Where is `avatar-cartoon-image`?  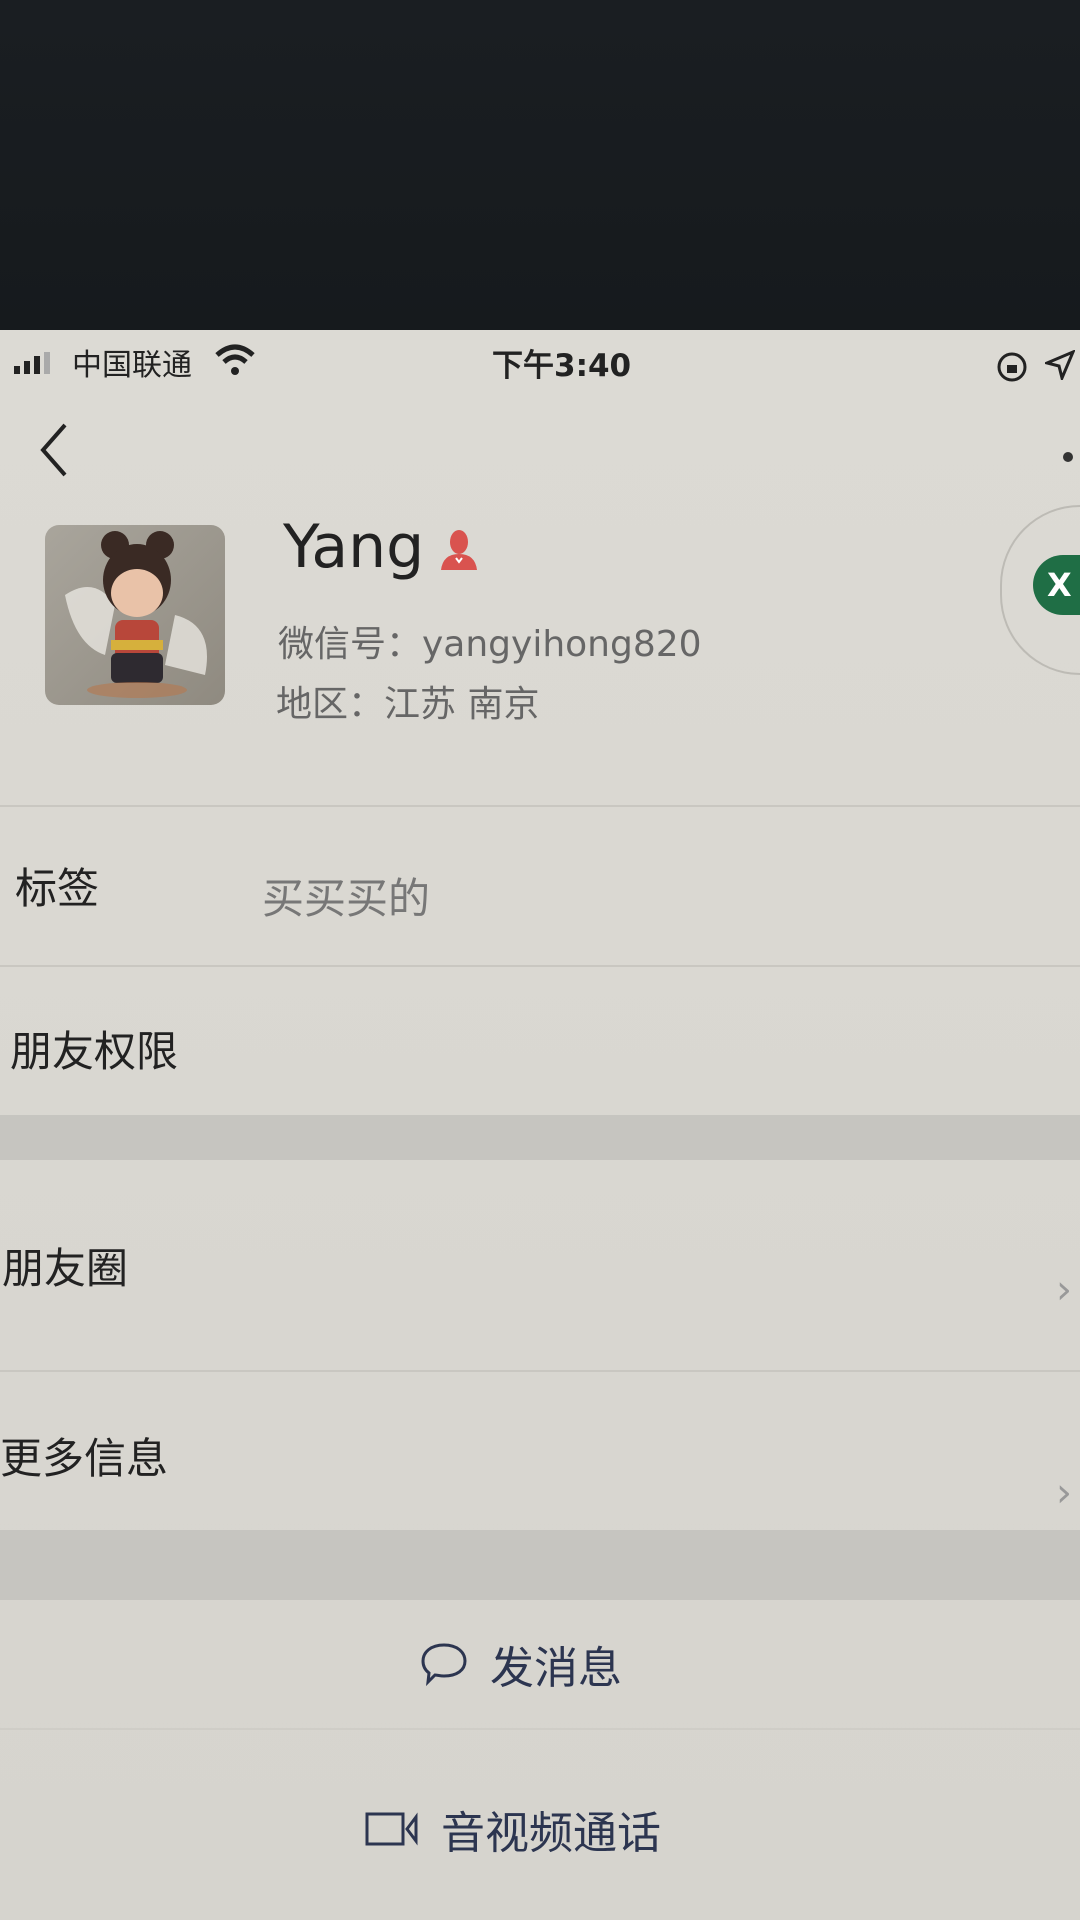 avatar-cartoon-image is located at coordinates (136, 614).